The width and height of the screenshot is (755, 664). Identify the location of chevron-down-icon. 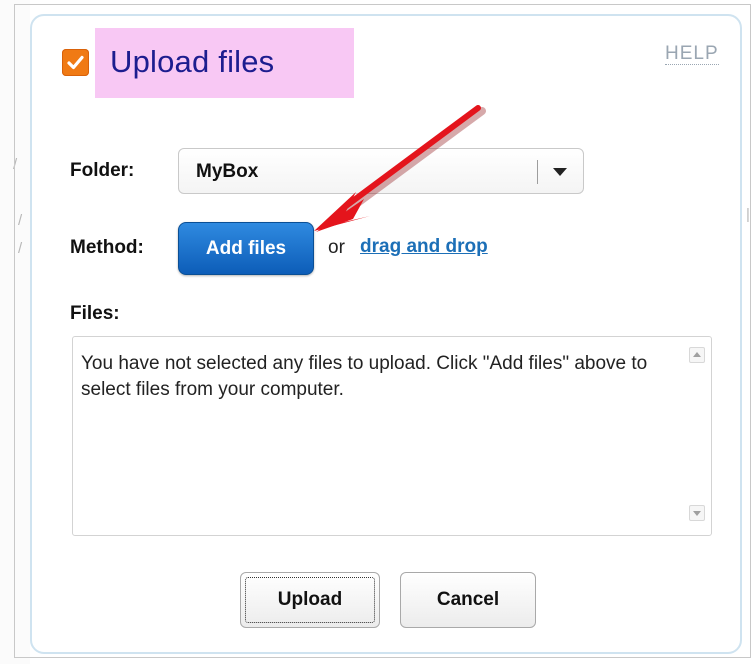
(560, 172).